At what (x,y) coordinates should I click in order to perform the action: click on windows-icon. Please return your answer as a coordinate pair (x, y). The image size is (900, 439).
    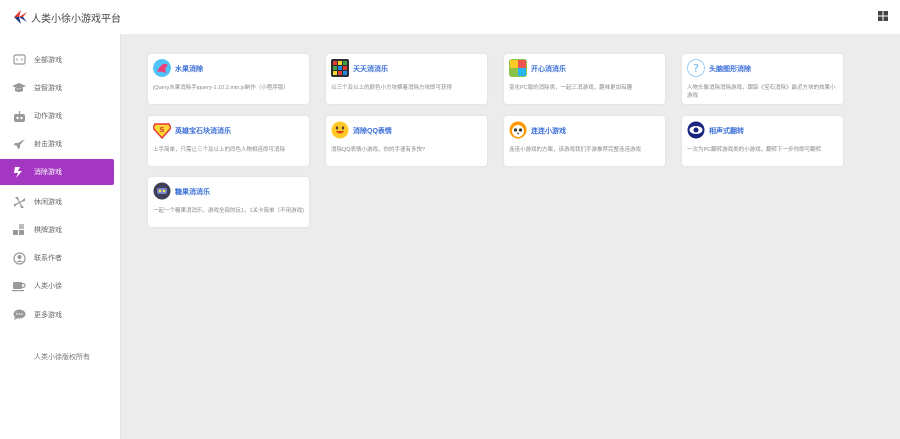
    Looking at the image, I should click on (883, 16).